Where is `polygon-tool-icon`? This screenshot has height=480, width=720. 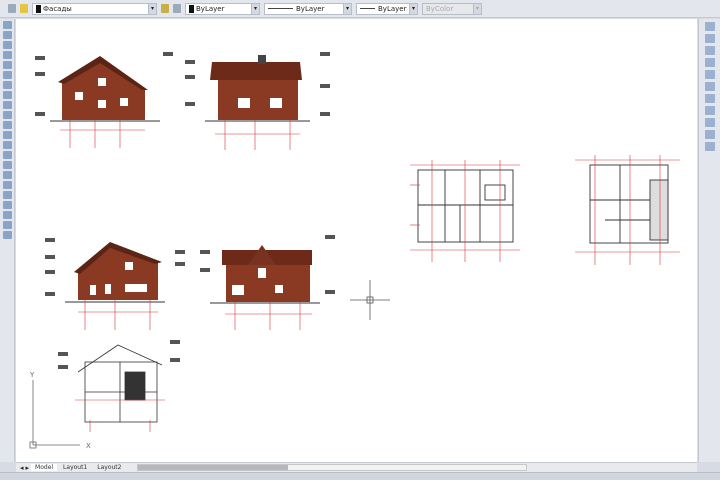 polygon-tool-icon is located at coordinates (7, 45).